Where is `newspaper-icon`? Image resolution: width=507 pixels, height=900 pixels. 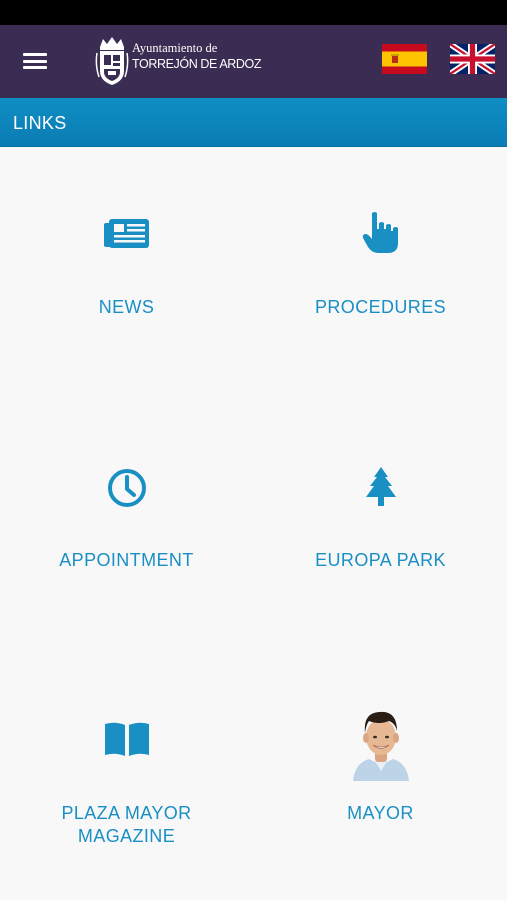 newspaper-icon is located at coordinates (126, 233).